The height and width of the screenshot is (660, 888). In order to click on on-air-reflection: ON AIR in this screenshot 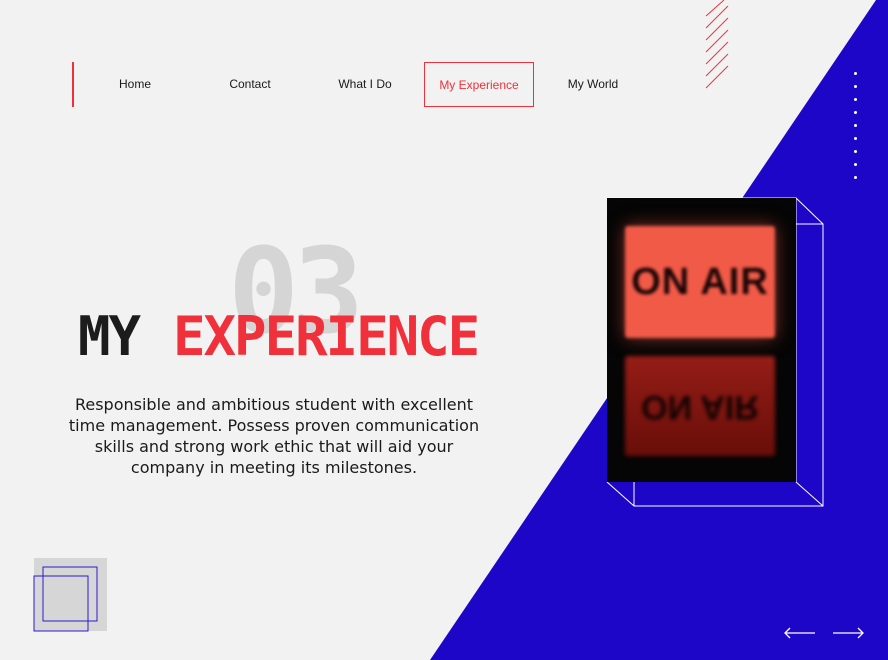, I will do `click(700, 406)`.